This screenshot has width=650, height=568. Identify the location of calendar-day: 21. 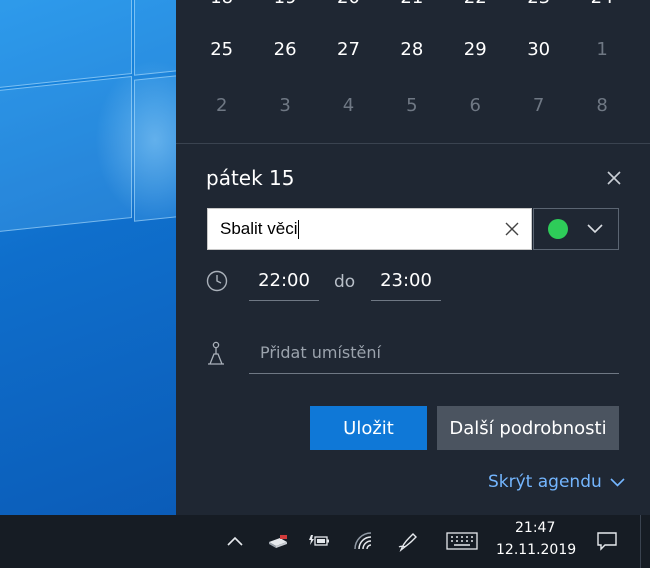
(411, 9).